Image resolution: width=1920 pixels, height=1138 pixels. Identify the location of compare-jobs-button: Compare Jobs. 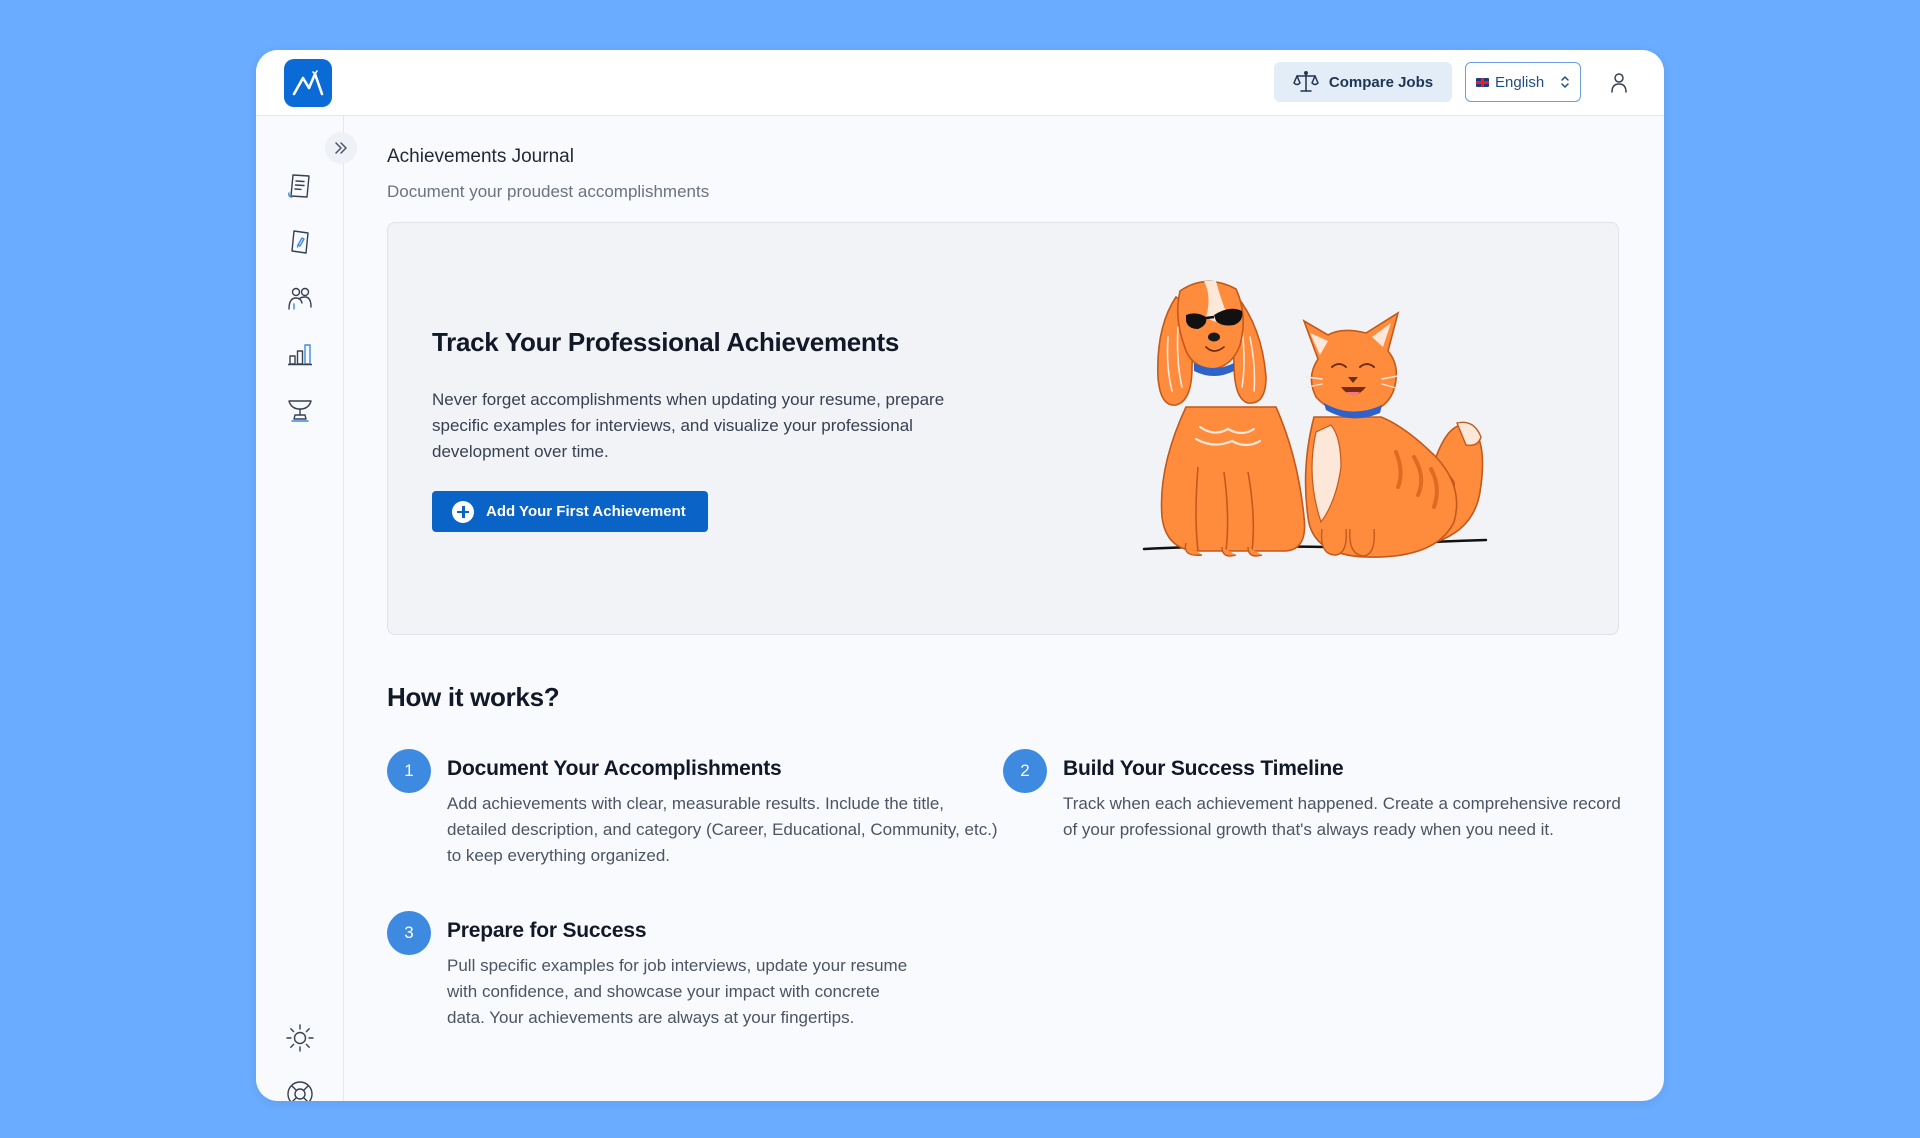
(1363, 82).